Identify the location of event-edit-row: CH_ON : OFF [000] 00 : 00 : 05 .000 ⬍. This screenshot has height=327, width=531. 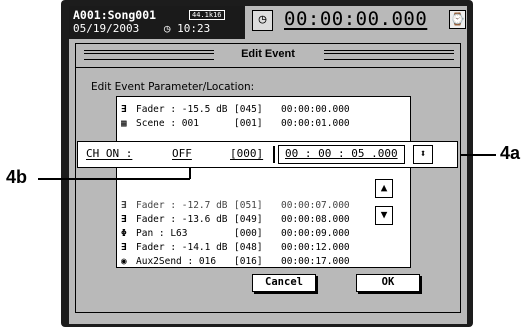
(267, 154).